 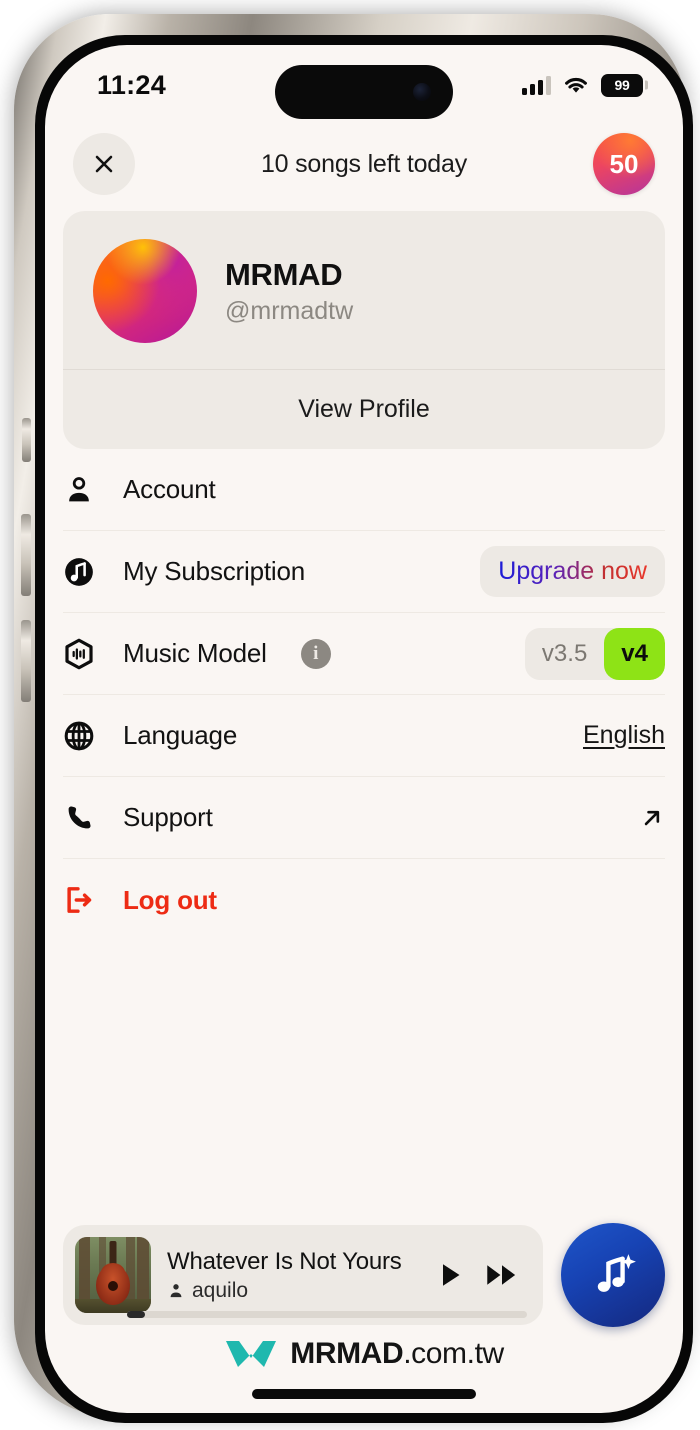 I want to click on album-art-guitar-forest, so click(x=113, y=1275).